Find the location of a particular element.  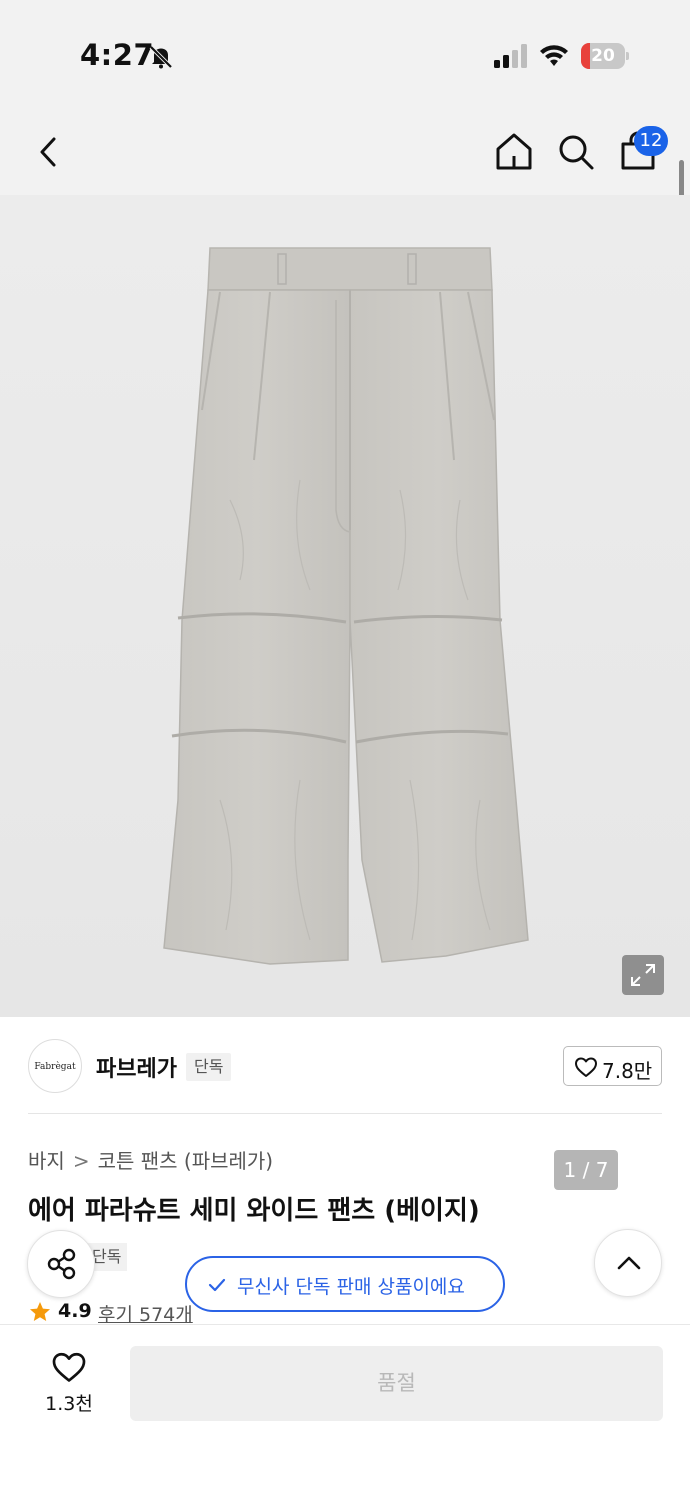

share-icon is located at coordinates (61, 1264).